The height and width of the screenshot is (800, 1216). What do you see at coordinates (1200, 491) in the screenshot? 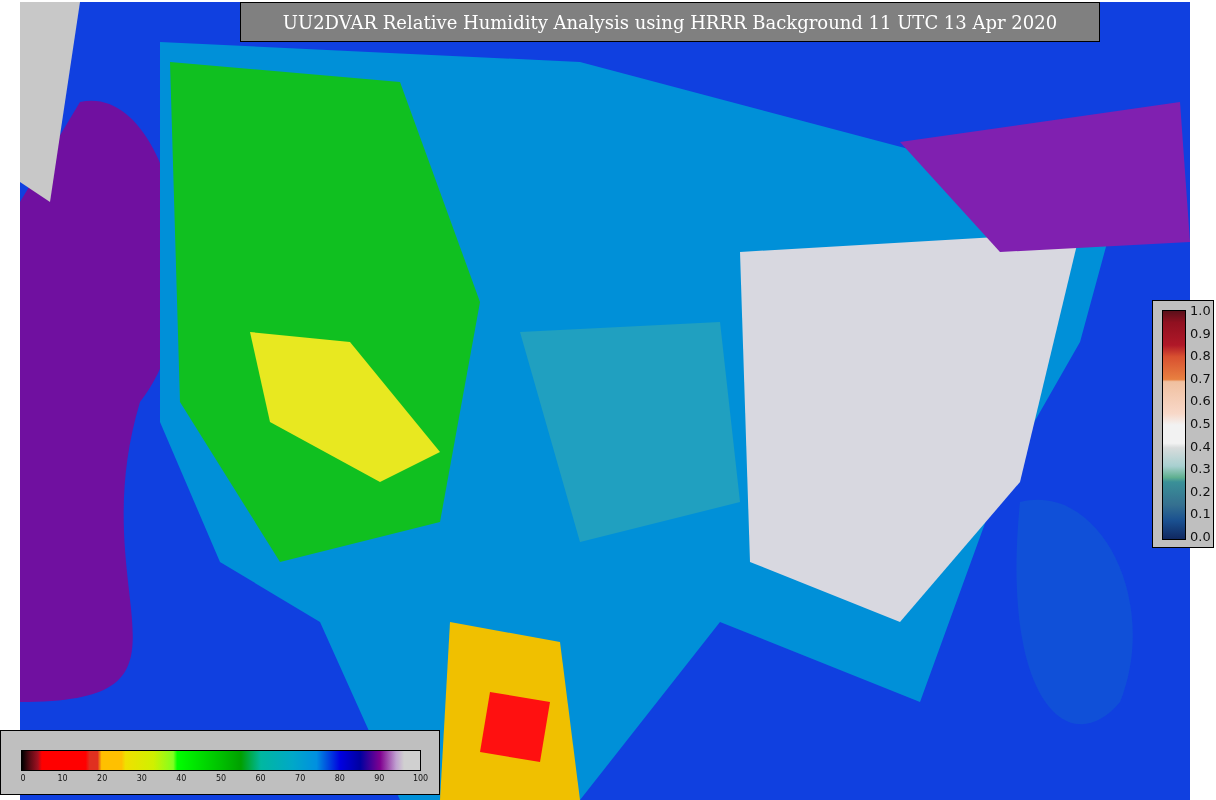
I see `tick-label: 0.2` at bounding box center [1200, 491].